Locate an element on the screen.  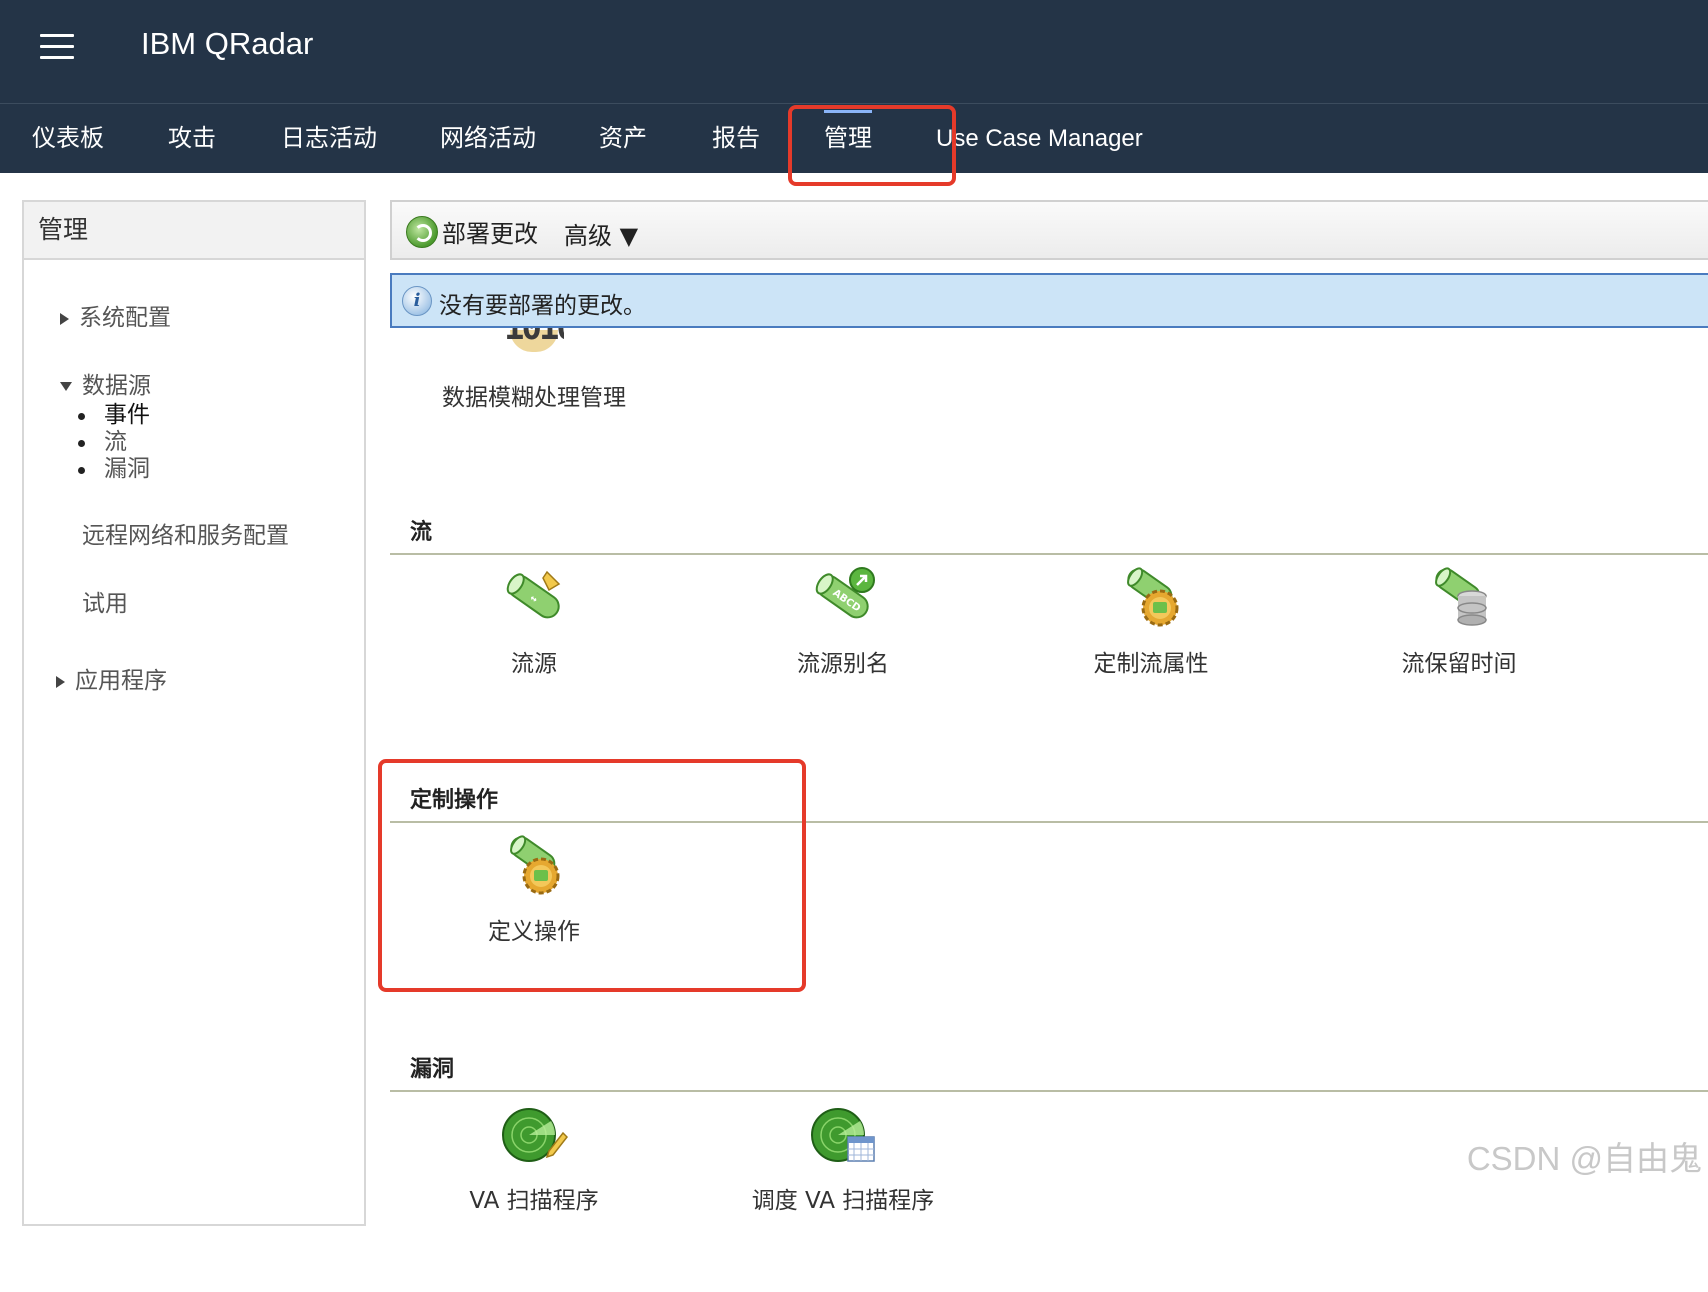
tile-label: 数据模糊处理管理 is located at coordinates (534, 398).